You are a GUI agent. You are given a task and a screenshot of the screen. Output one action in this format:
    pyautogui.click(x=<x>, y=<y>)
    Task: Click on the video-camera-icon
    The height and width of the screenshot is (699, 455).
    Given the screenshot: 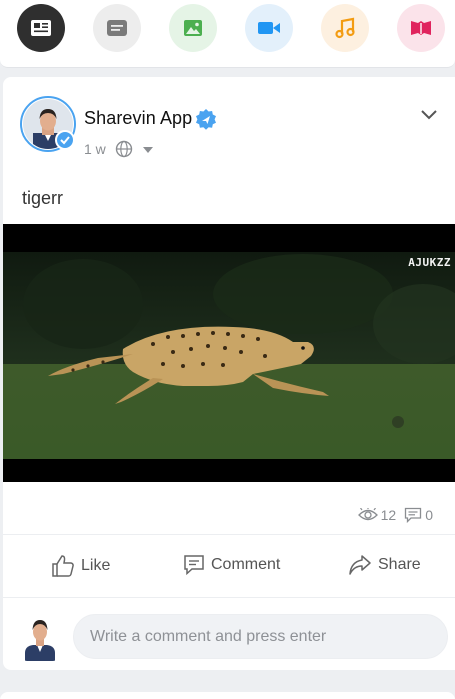 What is the action you would take?
    pyautogui.click(x=269, y=28)
    